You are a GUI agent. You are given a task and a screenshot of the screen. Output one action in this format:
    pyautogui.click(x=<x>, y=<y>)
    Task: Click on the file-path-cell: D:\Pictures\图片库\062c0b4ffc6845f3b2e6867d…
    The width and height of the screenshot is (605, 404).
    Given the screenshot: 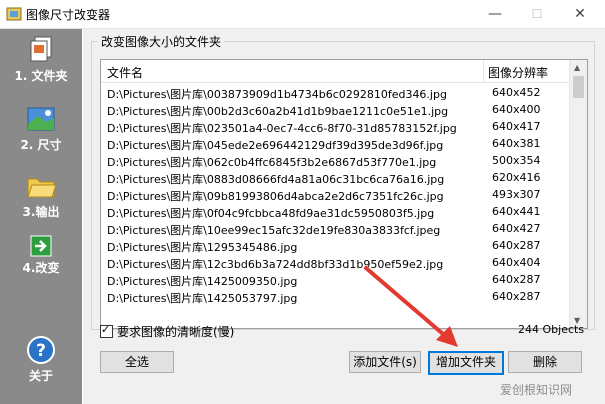 What is the action you would take?
    pyautogui.click(x=272, y=162)
    